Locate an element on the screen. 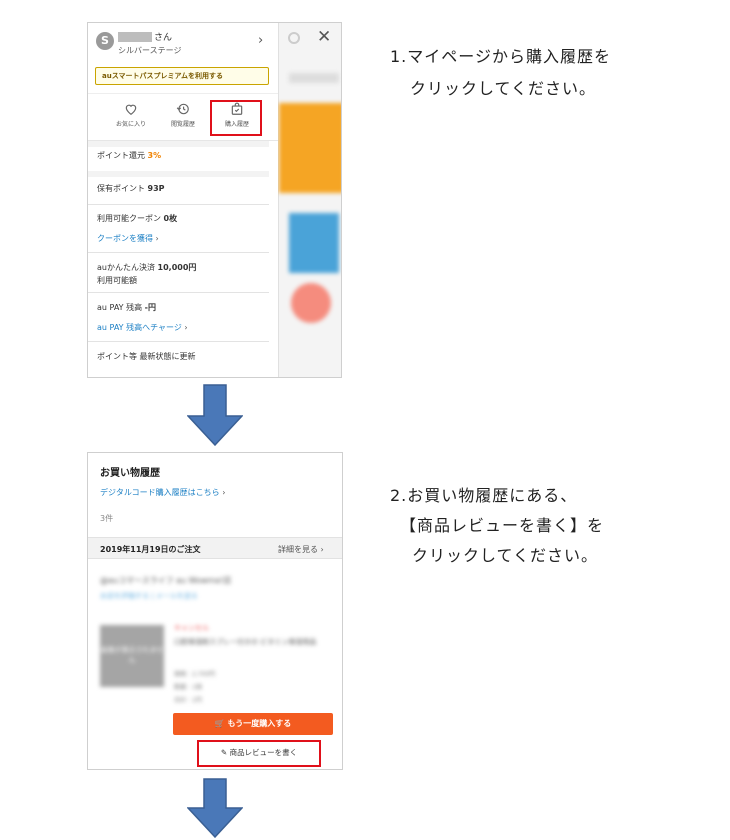 This screenshot has width=730, height=840. au-easy-payment-label: auかんたん決済 is located at coordinates (126, 267).